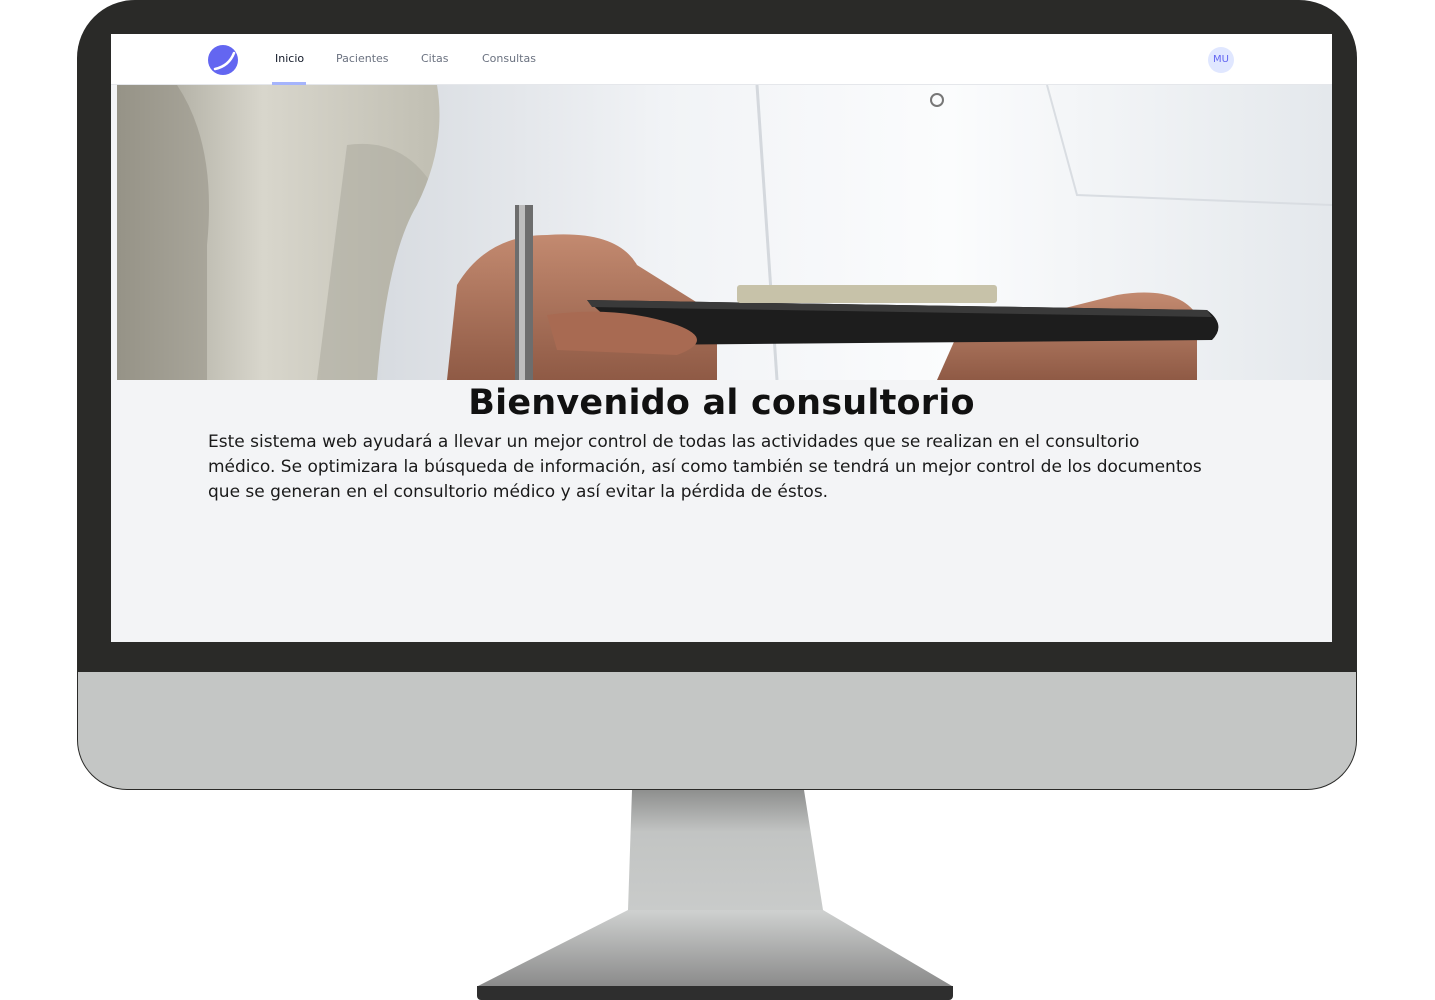 The image size is (1435, 1000). What do you see at coordinates (362, 58) in the screenshot?
I see `nav-link-pacientes: Pacientes` at bounding box center [362, 58].